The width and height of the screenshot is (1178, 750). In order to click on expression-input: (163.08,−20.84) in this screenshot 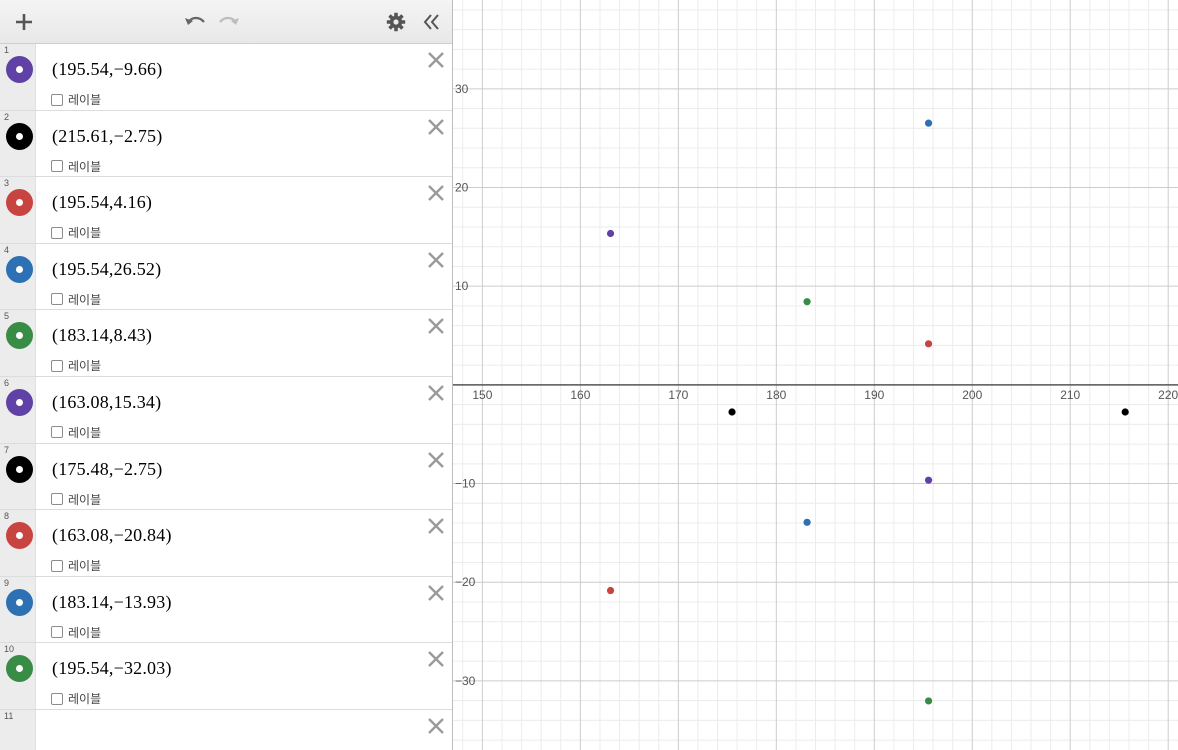, I will do `click(112, 535)`.